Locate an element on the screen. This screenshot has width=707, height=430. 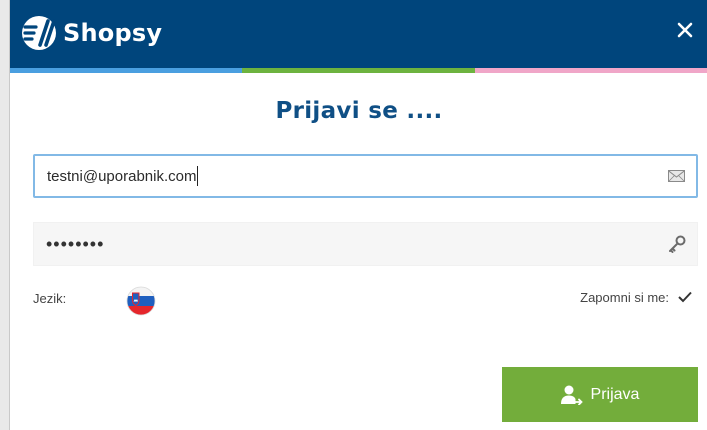
password-field is located at coordinates (365, 244).